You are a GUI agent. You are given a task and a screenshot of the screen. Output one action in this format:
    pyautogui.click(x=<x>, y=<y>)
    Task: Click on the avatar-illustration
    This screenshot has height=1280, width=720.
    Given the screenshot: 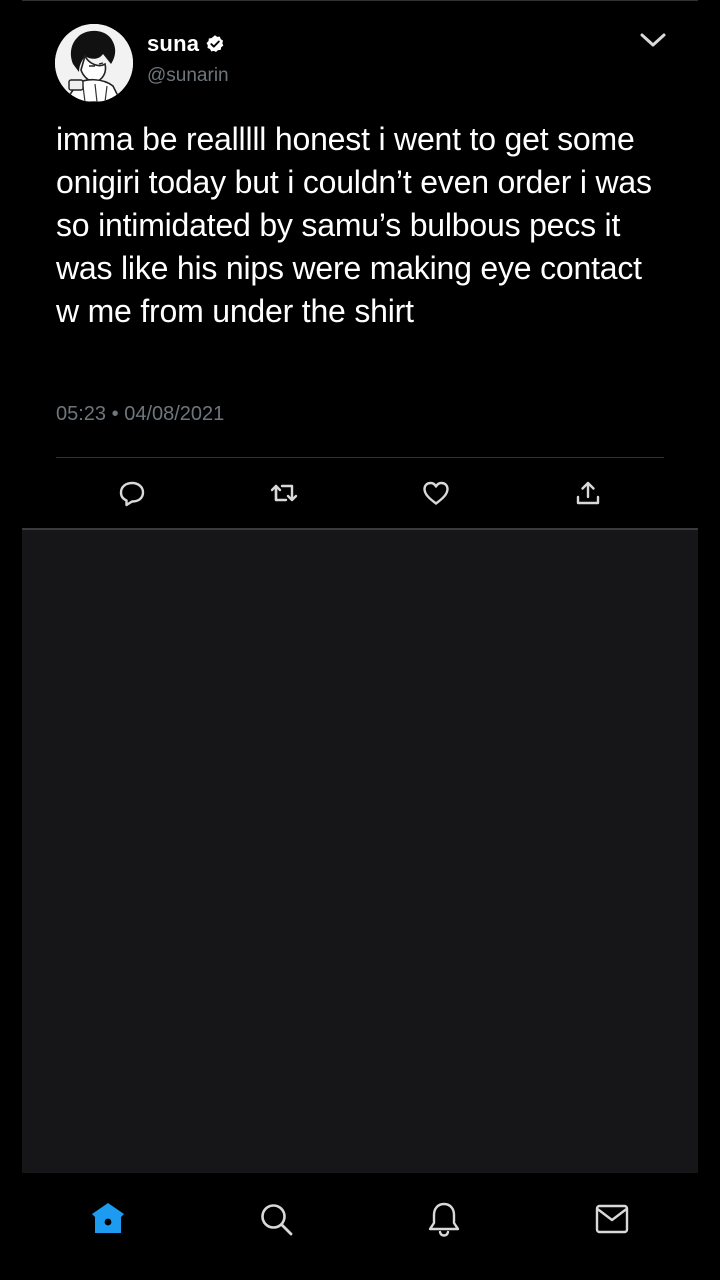 What is the action you would take?
    pyautogui.click(x=94, y=63)
    